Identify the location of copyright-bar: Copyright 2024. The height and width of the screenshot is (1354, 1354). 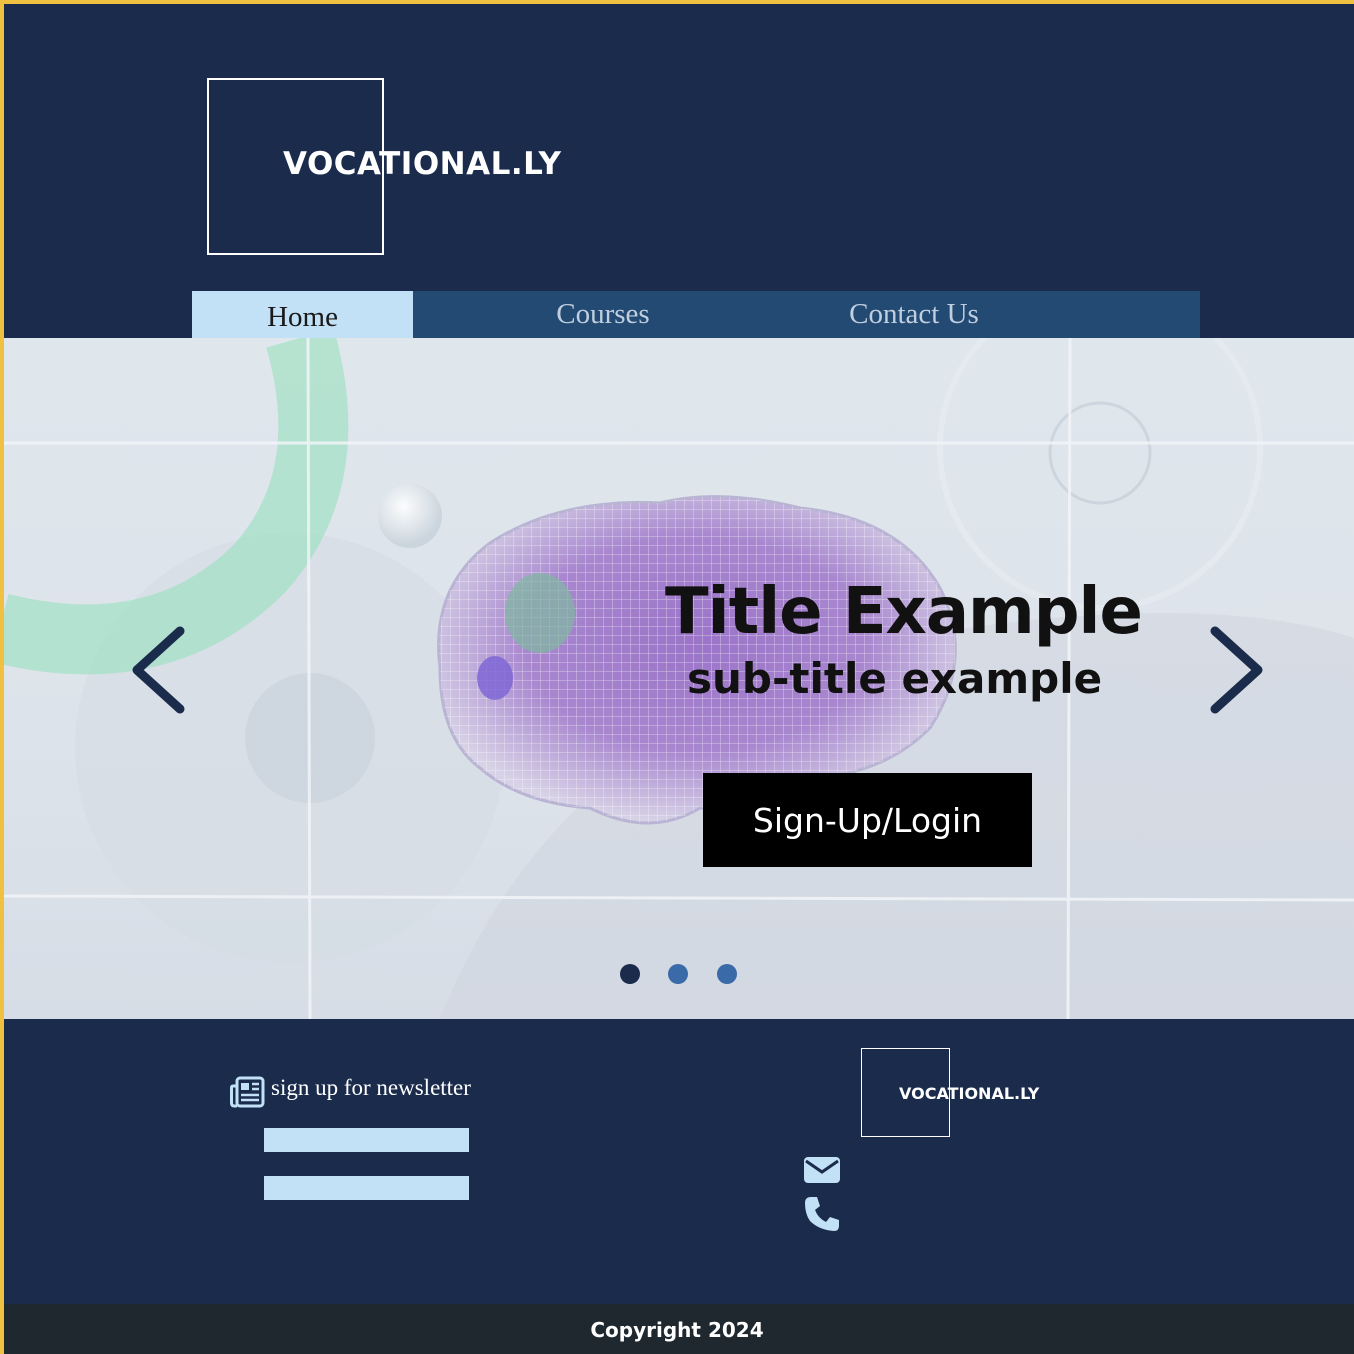
(677, 1329).